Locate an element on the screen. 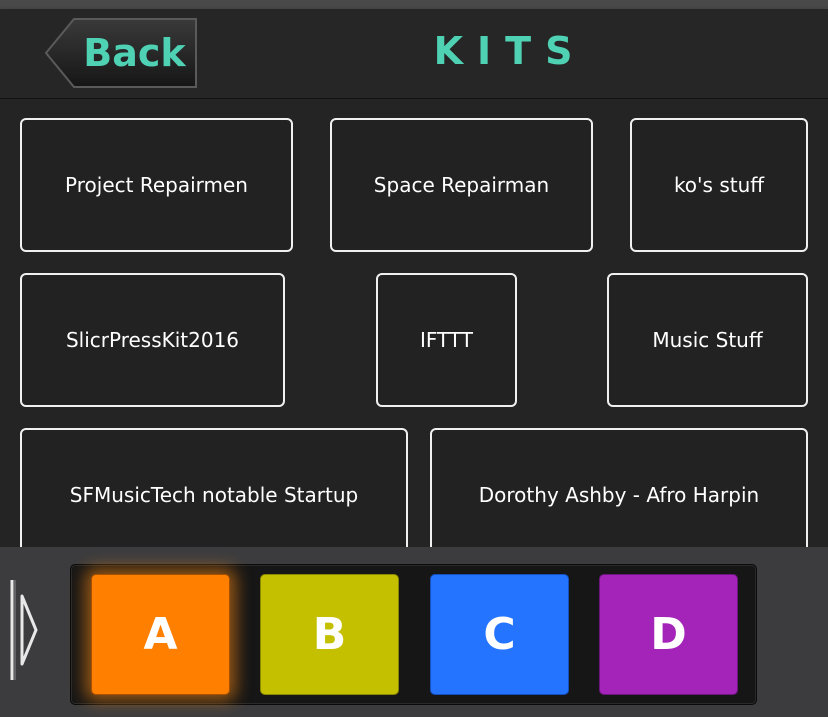 The height and width of the screenshot is (717, 828). kit-label: Space Repairman is located at coordinates (461, 185).